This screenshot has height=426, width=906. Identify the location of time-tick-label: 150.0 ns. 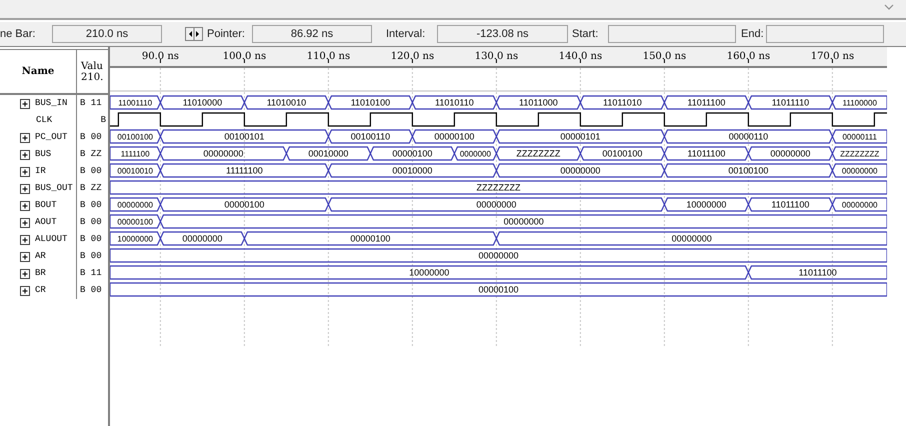
(664, 57).